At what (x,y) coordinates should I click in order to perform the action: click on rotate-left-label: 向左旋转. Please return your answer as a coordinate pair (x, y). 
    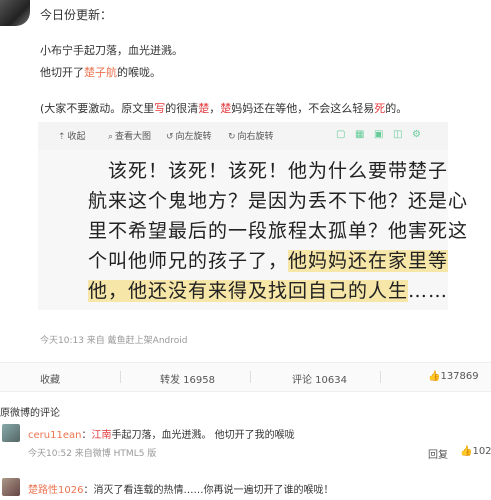
    Looking at the image, I should click on (193, 137).